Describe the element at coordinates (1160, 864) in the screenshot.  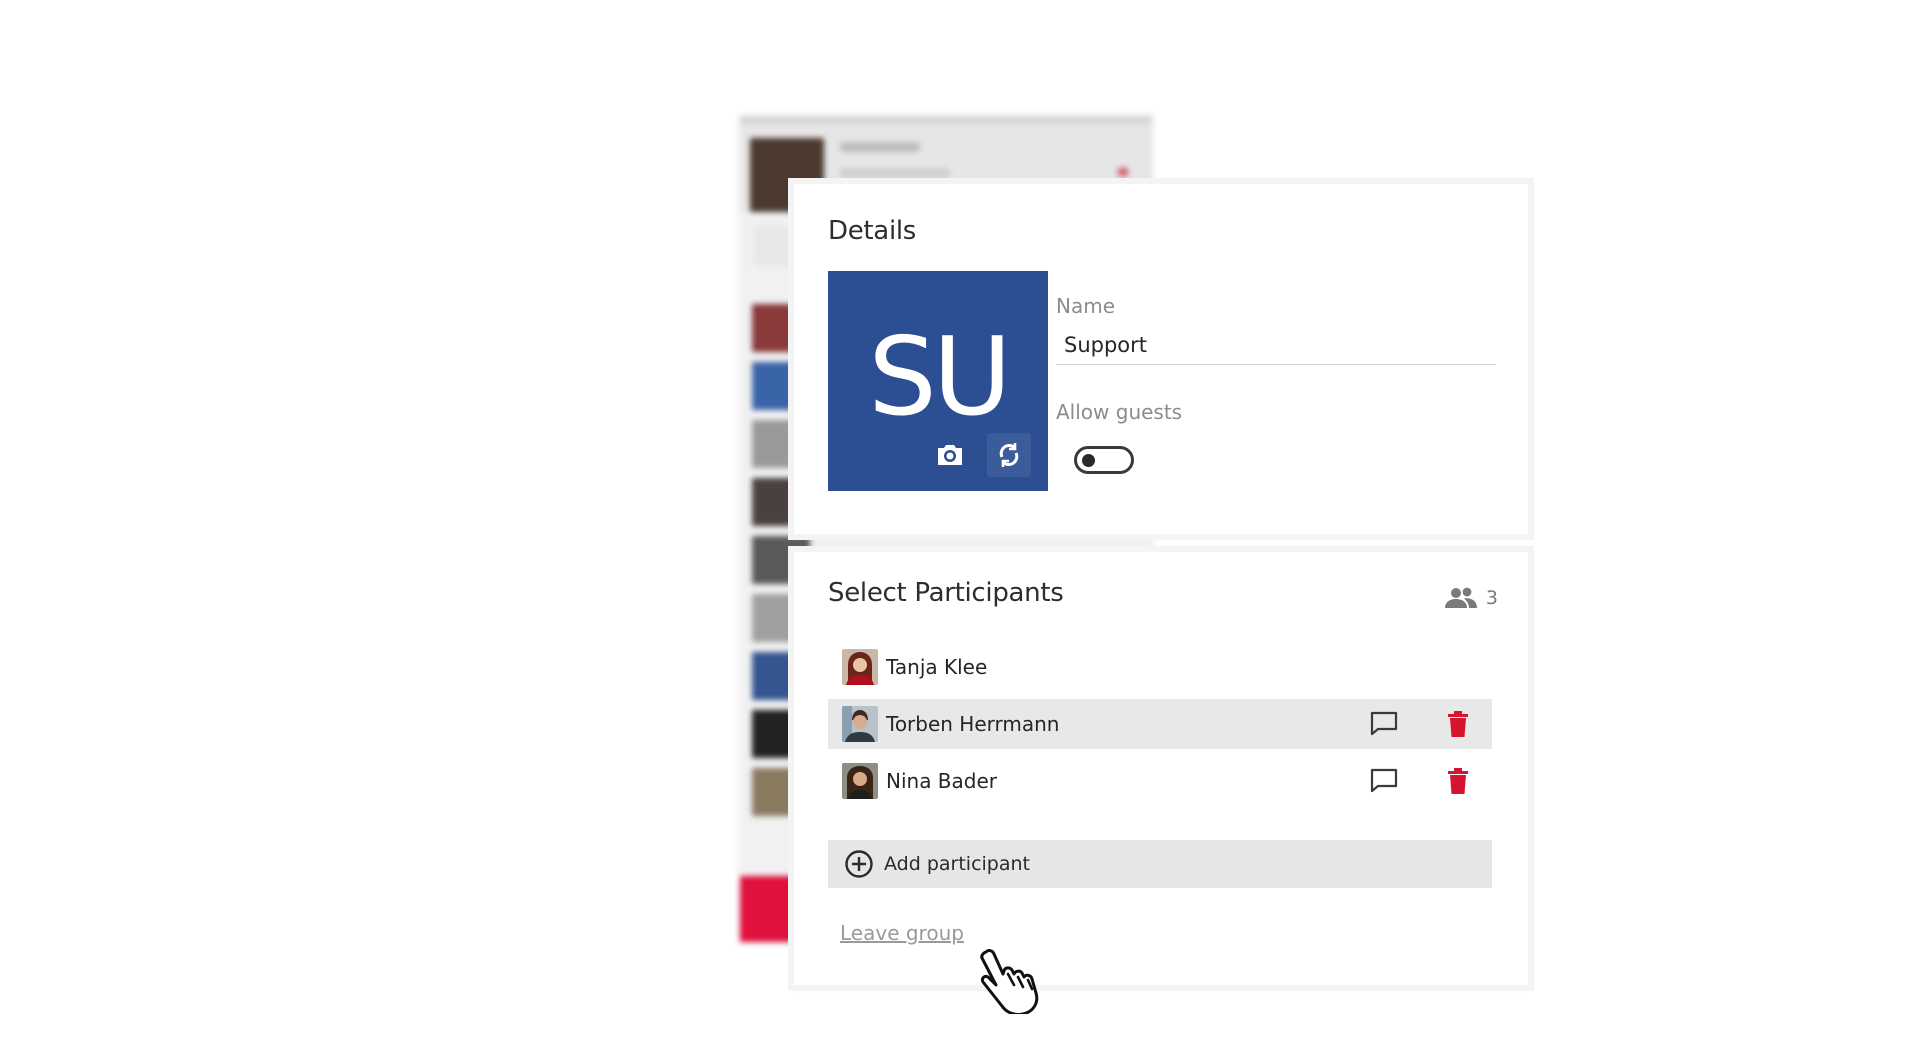
I see `add-participant-button: Add participant` at that location.